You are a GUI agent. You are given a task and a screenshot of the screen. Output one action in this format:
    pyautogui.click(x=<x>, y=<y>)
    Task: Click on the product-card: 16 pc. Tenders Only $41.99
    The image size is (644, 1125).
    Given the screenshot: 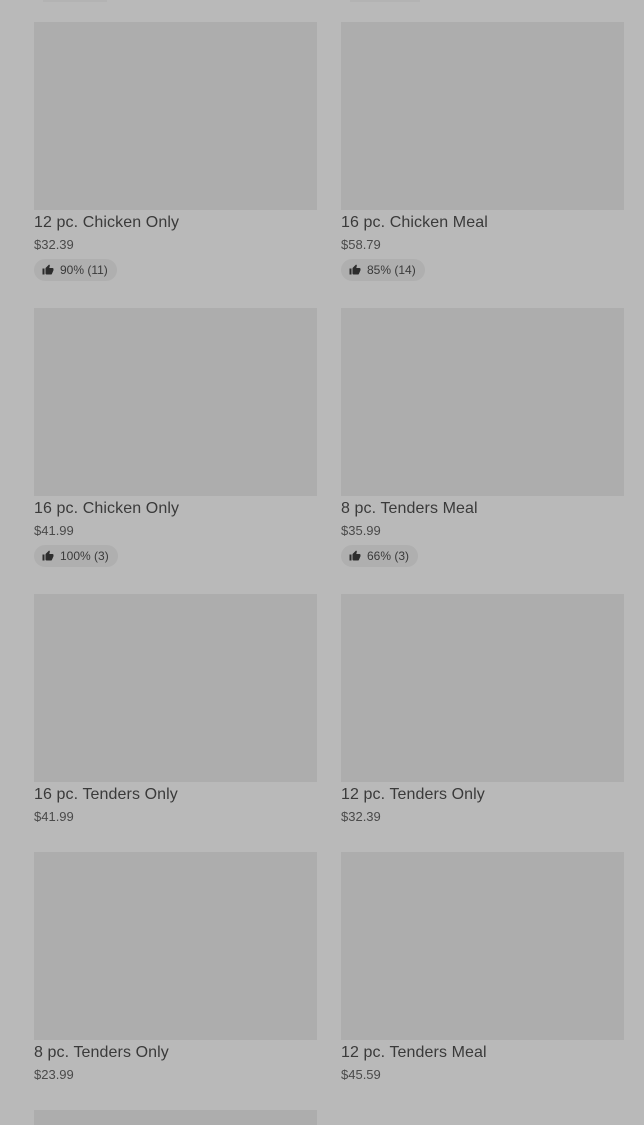 What is the action you would take?
    pyautogui.click(x=175, y=709)
    